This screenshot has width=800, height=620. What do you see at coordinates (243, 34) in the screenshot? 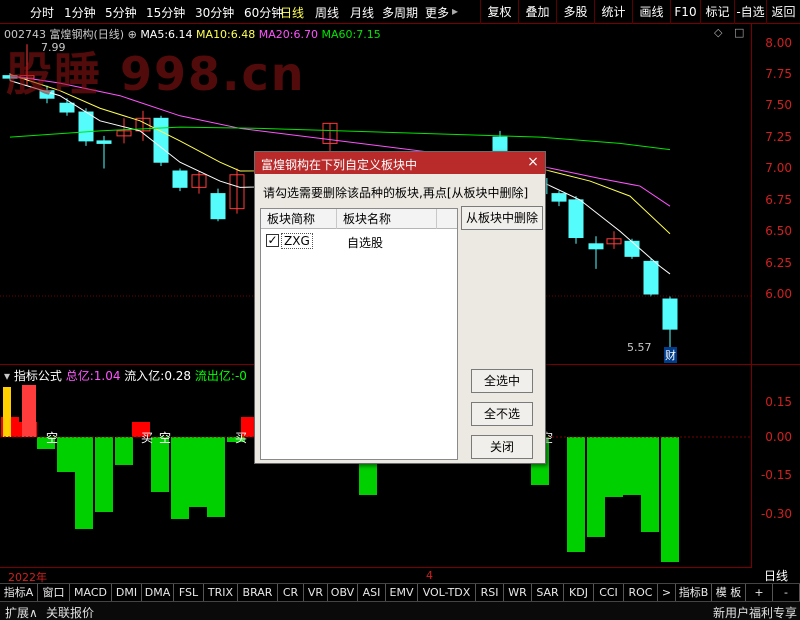
I see `ma10-value: 6.48` at bounding box center [243, 34].